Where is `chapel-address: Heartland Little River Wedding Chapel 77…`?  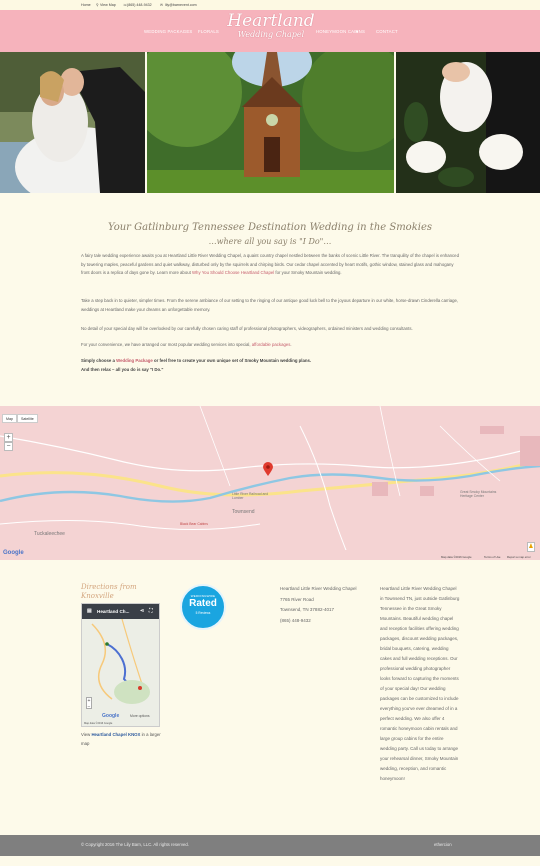 chapel-address: Heartland Little River Wedding Chapel 77… is located at coordinates (320, 605).